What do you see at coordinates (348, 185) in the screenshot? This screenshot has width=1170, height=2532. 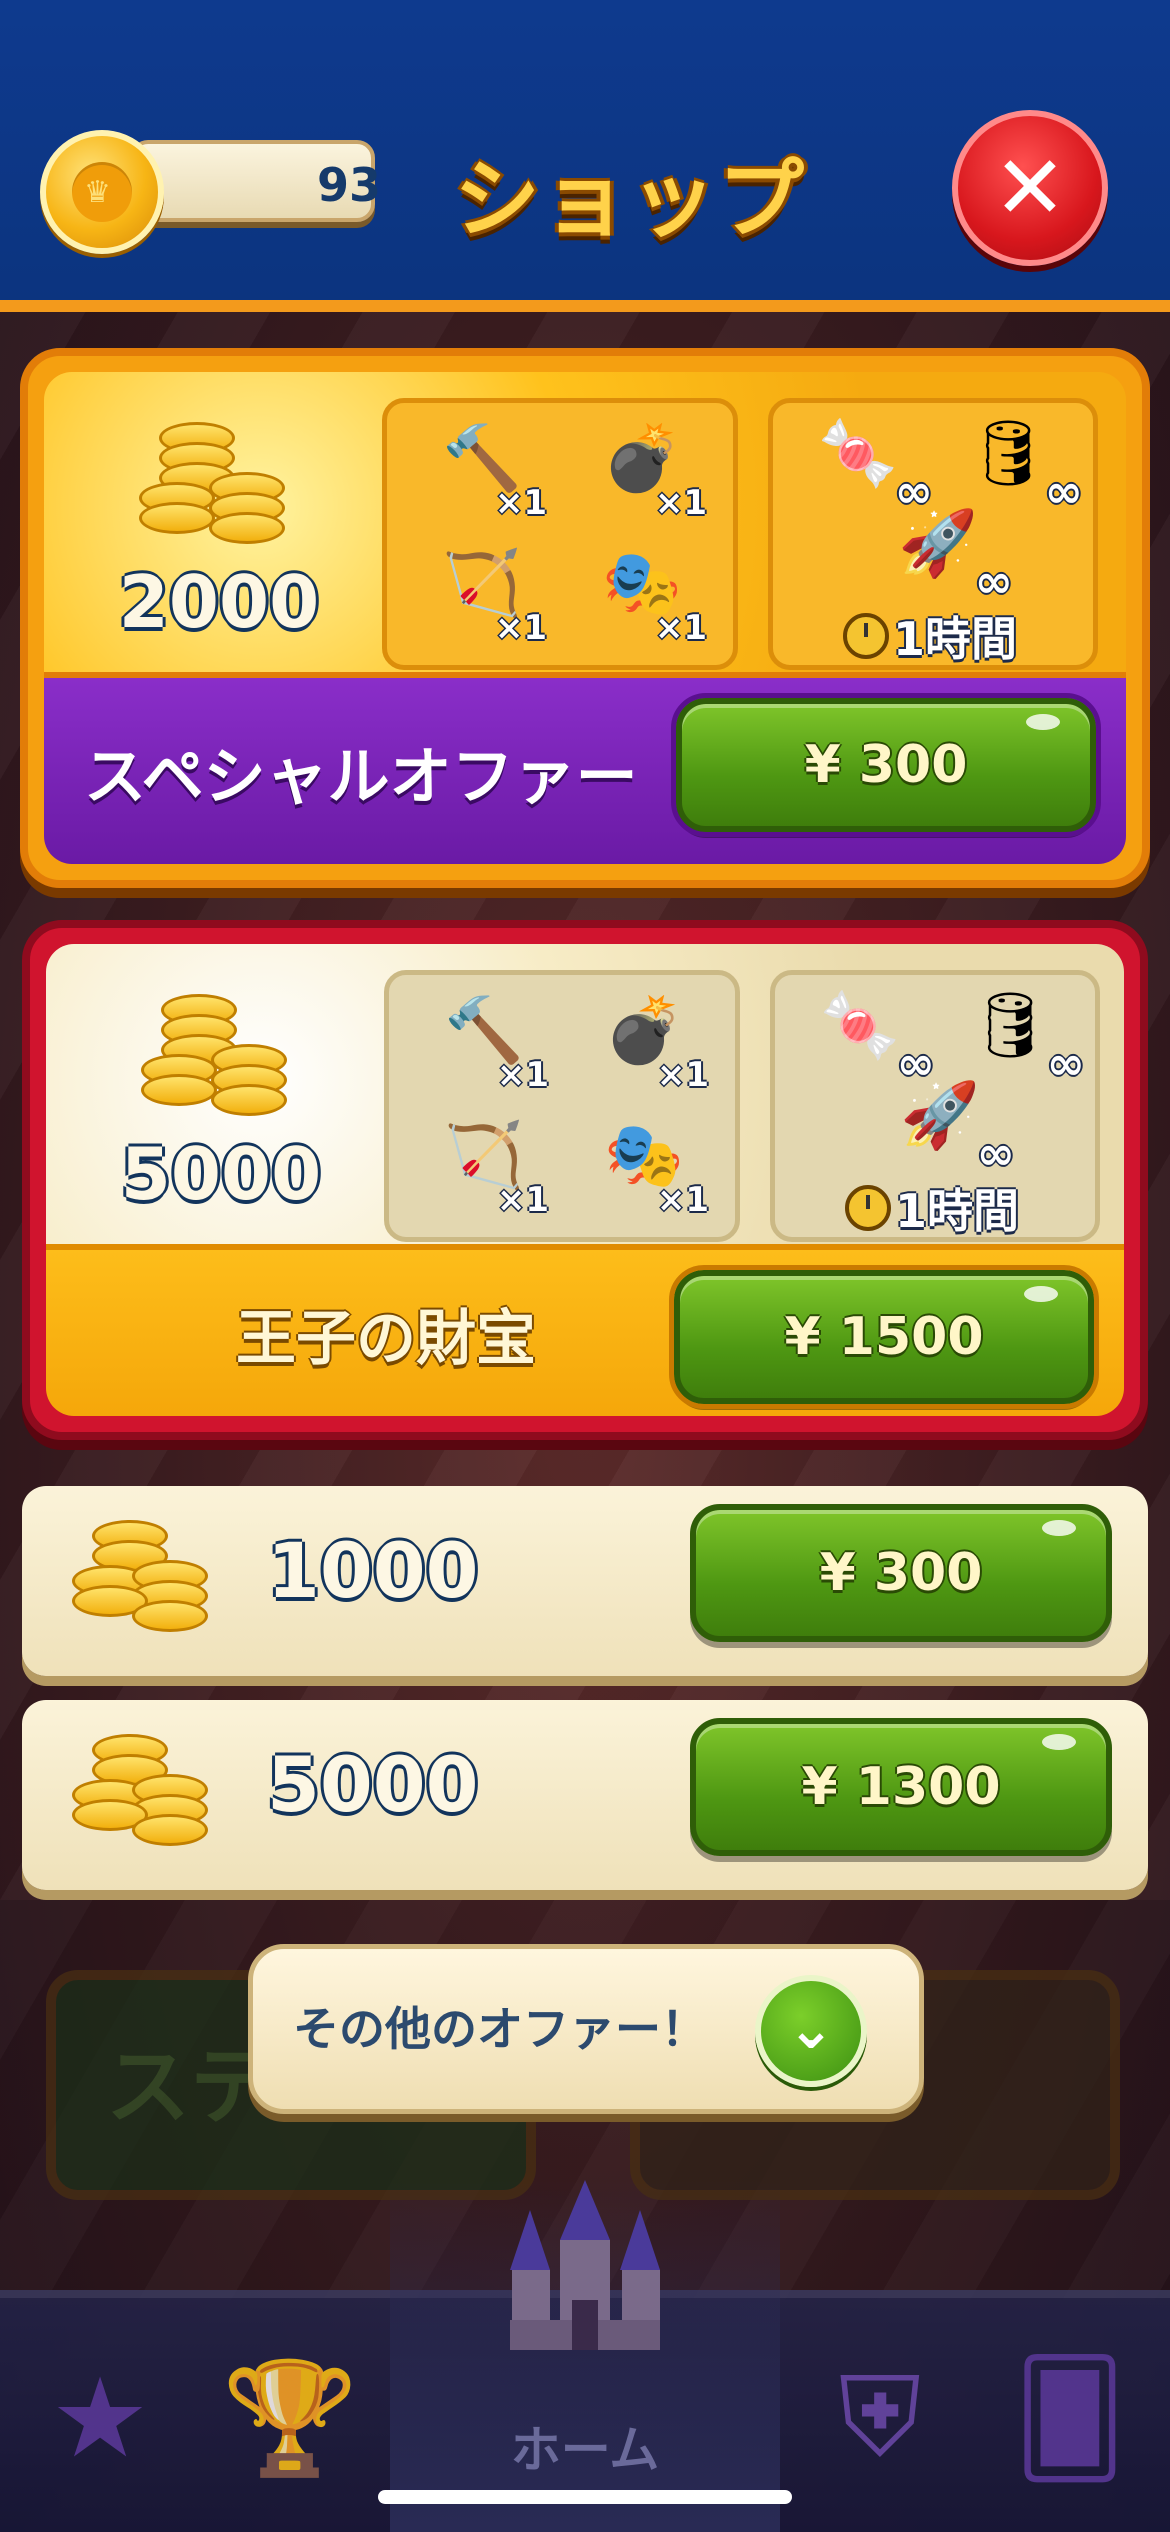 I see `coin-count: 93` at bounding box center [348, 185].